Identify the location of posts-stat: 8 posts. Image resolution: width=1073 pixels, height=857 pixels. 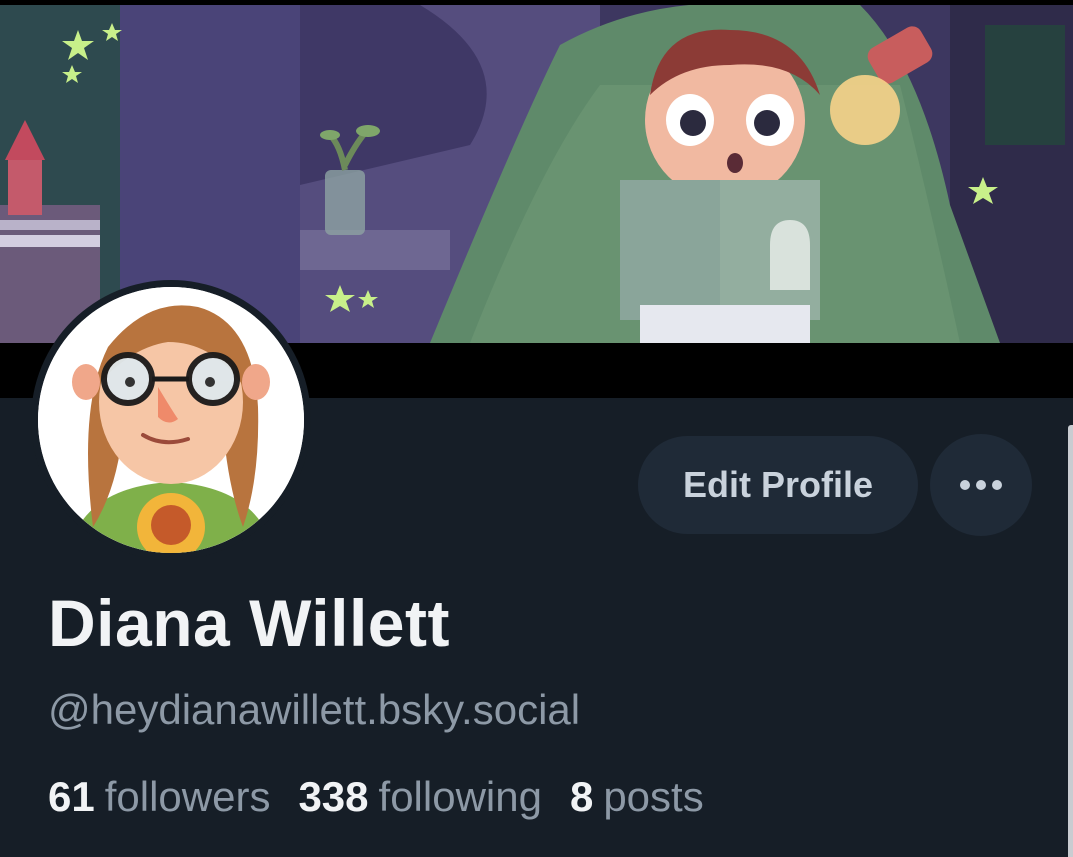
(637, 797).